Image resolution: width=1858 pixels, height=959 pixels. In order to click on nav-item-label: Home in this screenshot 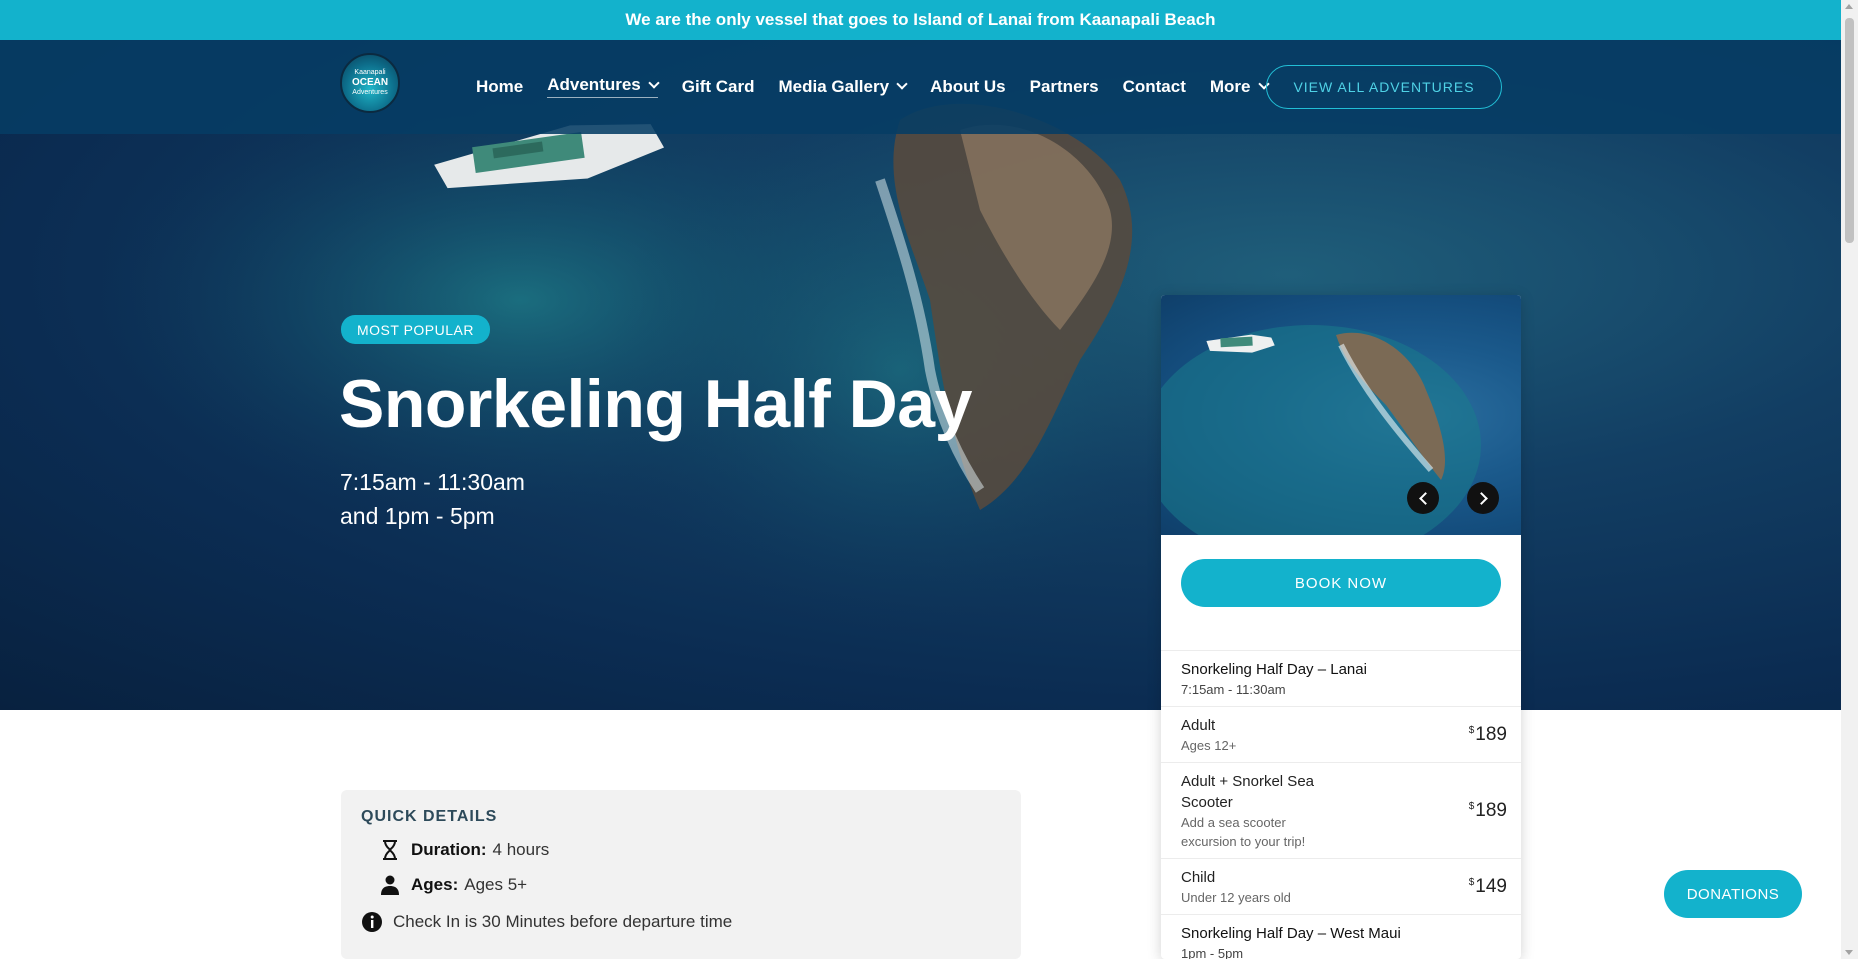, I will do `click(500, 86)`.